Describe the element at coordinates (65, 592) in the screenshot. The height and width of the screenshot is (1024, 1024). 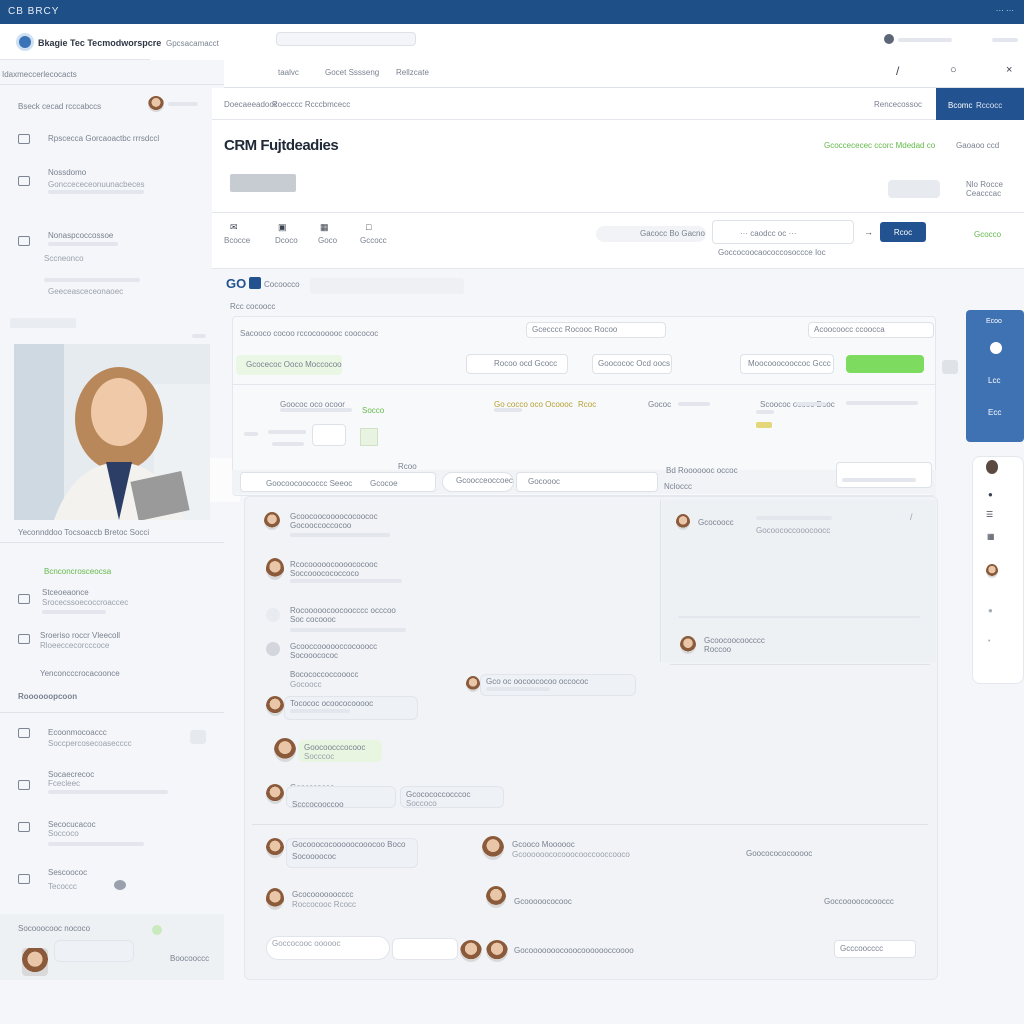
I see `list-item-title: Stceoeaonce` at that location.